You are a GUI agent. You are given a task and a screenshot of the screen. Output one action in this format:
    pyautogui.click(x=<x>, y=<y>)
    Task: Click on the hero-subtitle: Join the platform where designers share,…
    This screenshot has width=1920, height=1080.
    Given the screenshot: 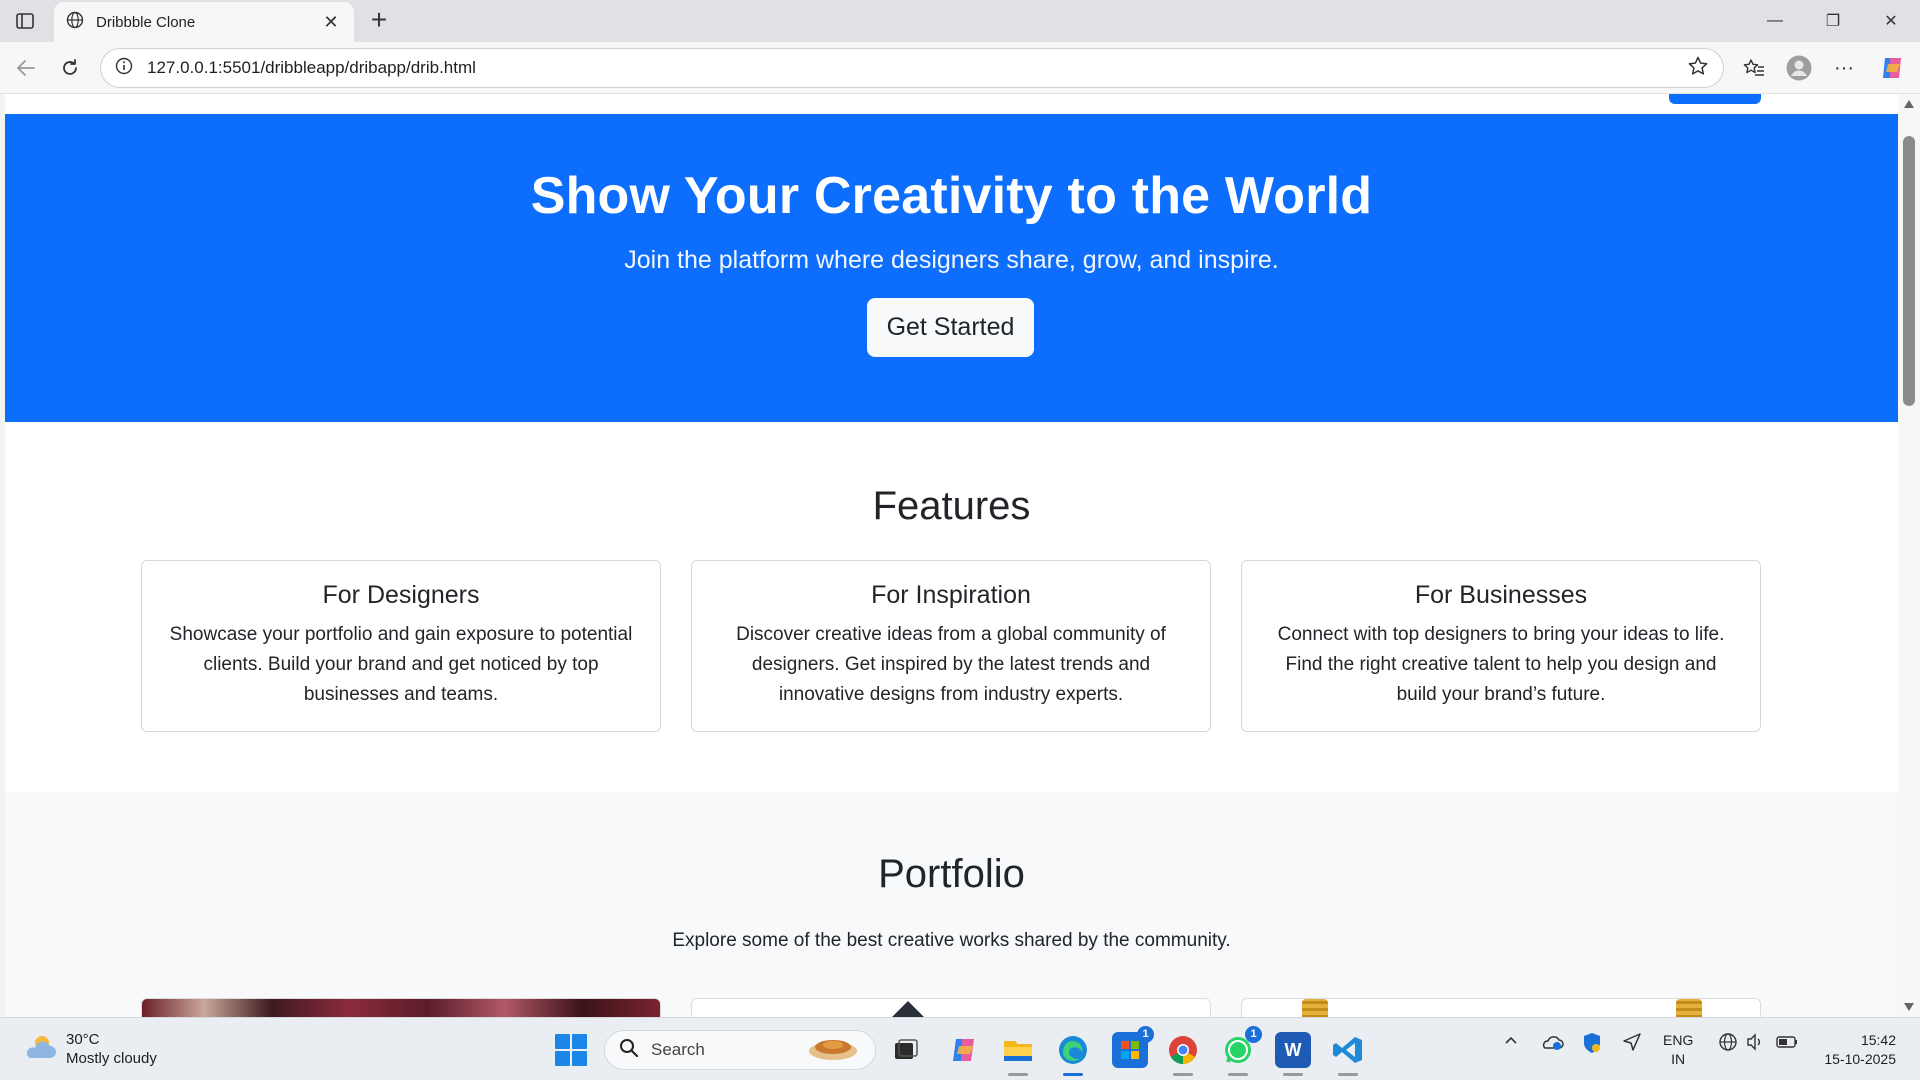 What is the action you would take?
    pyautogui.click(x=951, y=260)
    